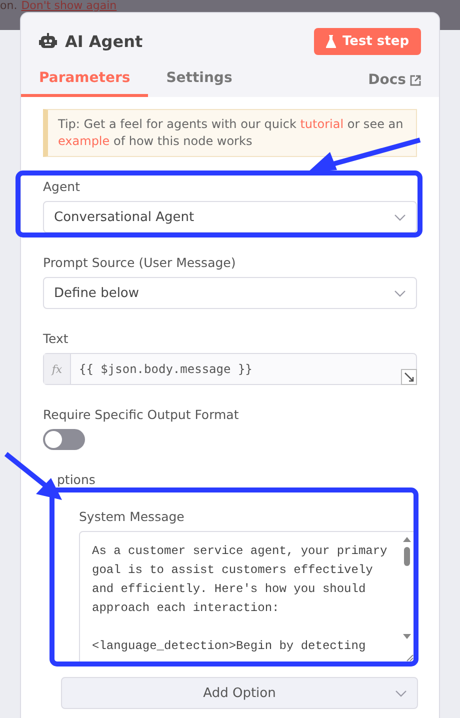 This screenshot has height=718, width=460. Describe the element at coordinates (239, 693) in the screenshot. I see `add-option-button: Add Option` at that location.